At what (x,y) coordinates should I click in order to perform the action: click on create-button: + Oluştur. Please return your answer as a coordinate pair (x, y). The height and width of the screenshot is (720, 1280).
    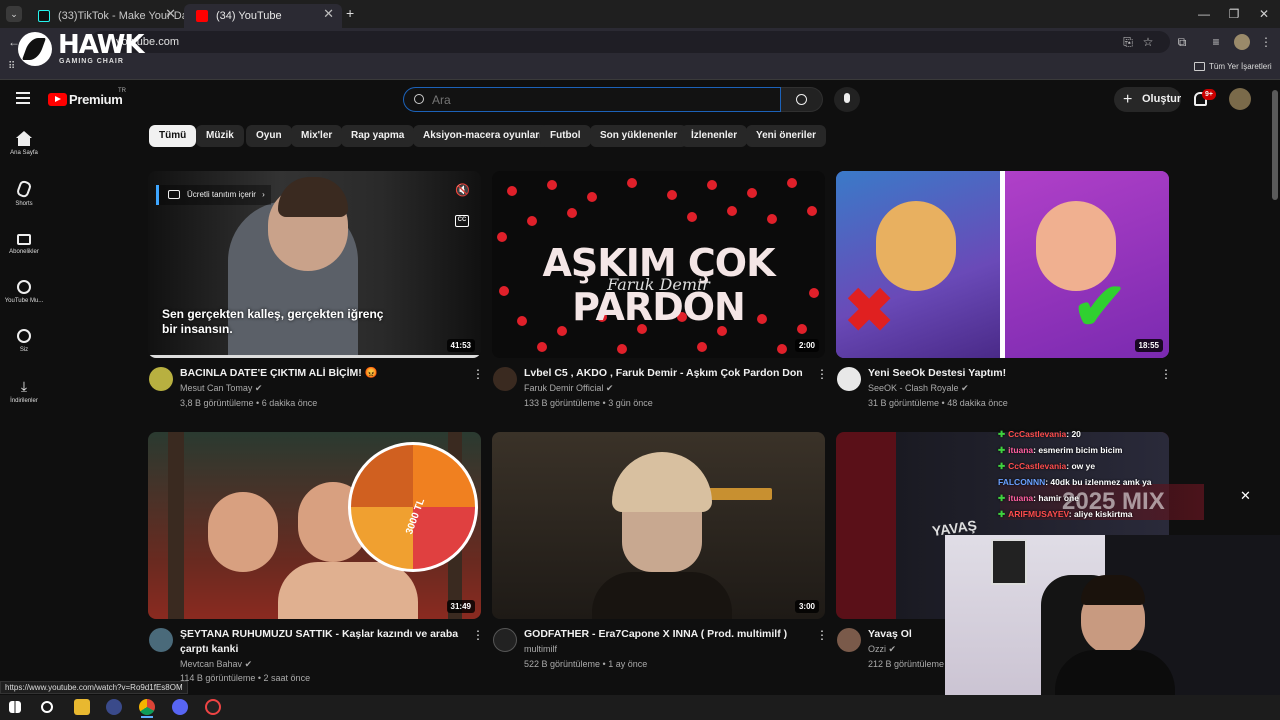
    Looking at the image, I should click on (1147, 99).